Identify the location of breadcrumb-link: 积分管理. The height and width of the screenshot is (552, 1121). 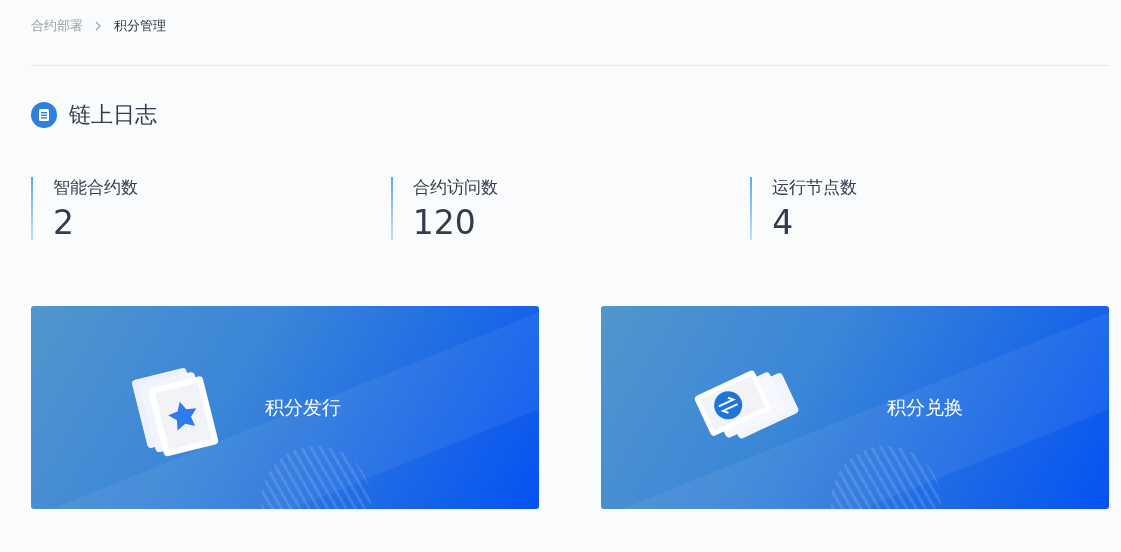
(140, 26).